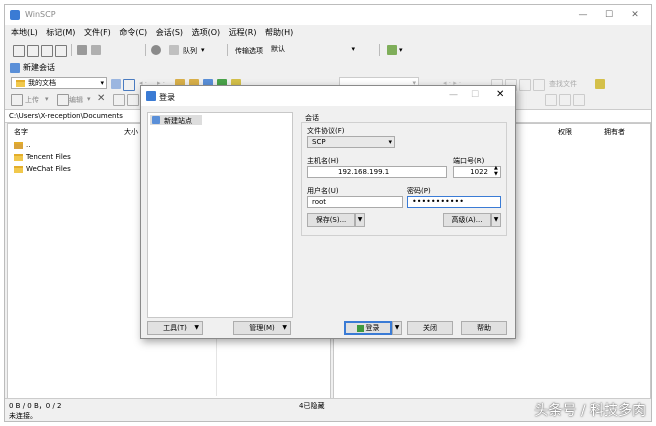  I want to click on queue-icon, so click(174, 50).